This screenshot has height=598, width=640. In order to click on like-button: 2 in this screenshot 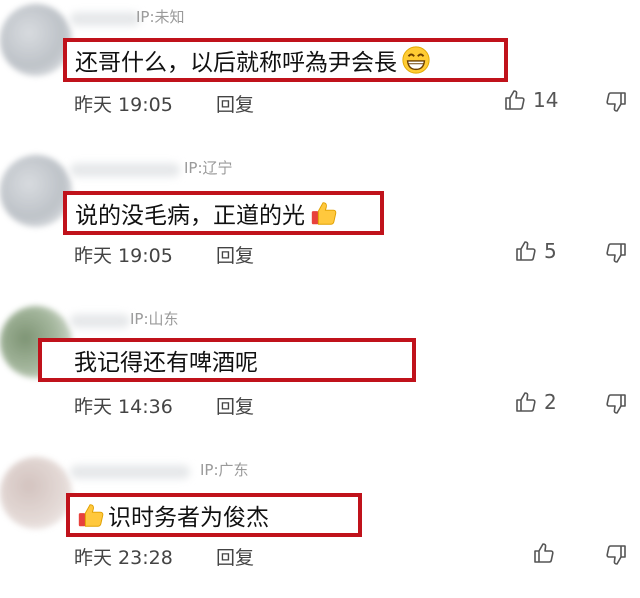, I will do `click(535, 402)`.